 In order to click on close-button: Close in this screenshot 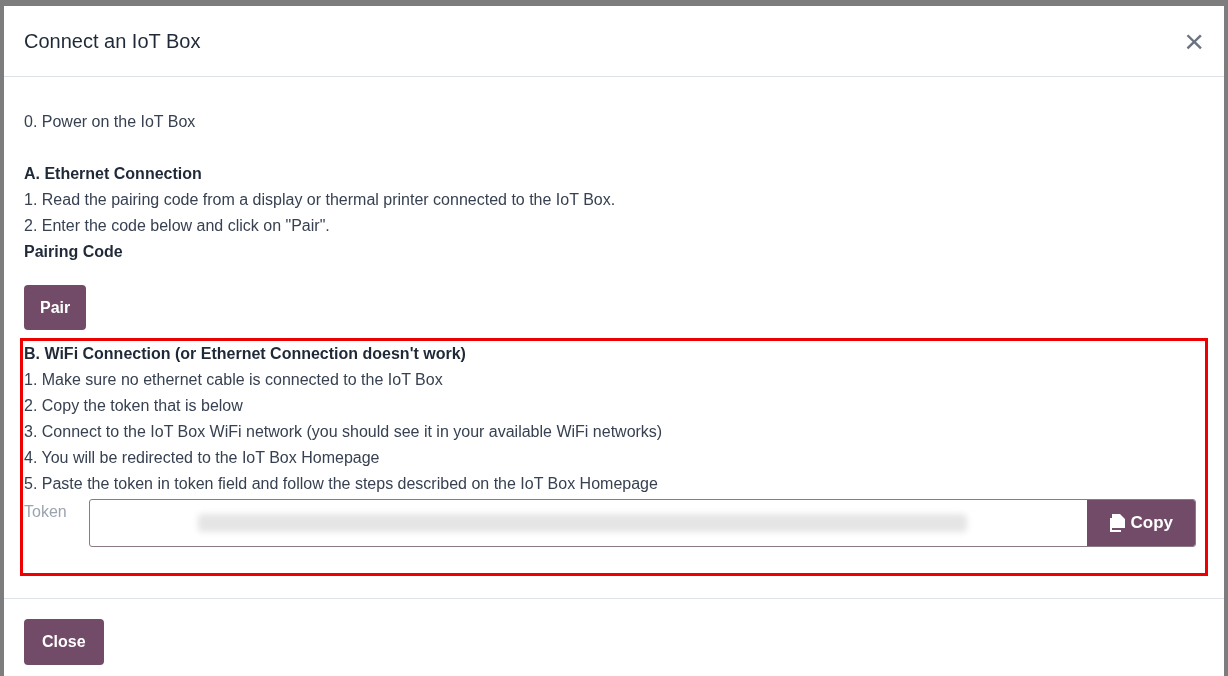, I will do `click(64, 642)`.